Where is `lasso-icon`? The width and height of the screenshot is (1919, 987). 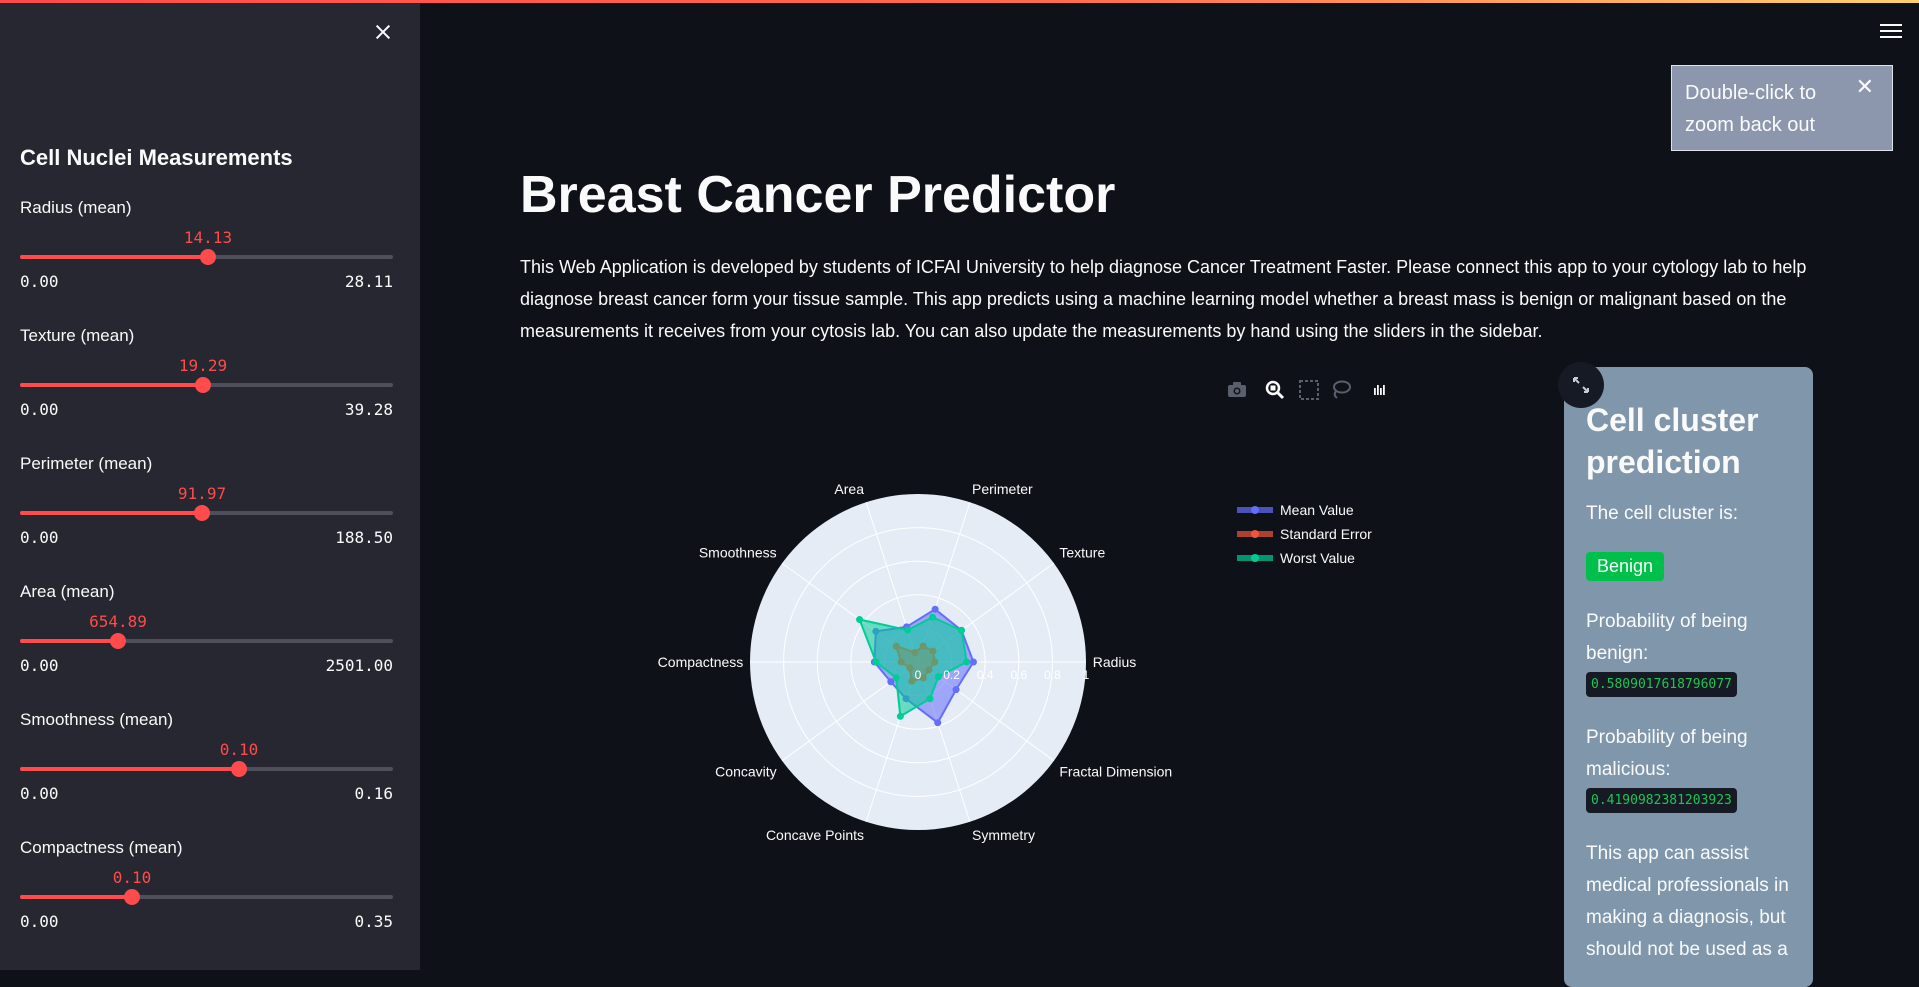 lasso-icon is located at coordinates (1341, 390).